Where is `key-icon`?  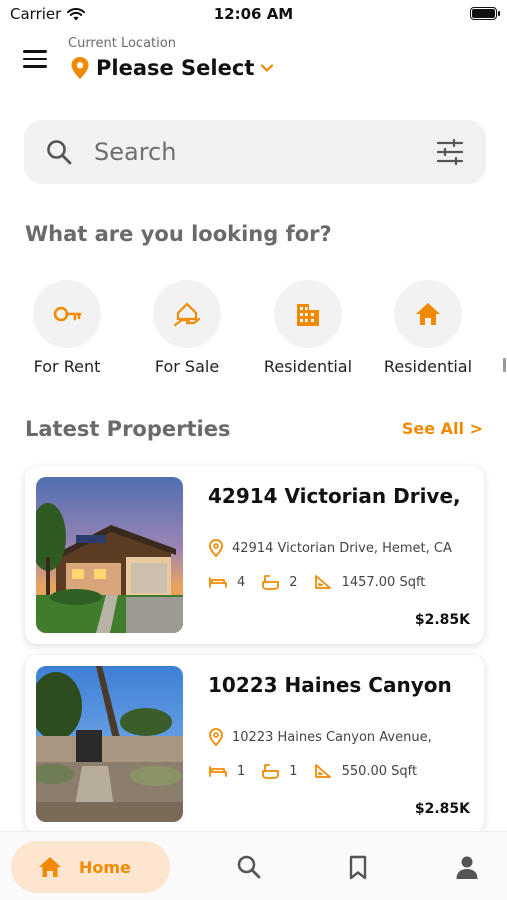
key-icon is located at coordinates (67, 314).